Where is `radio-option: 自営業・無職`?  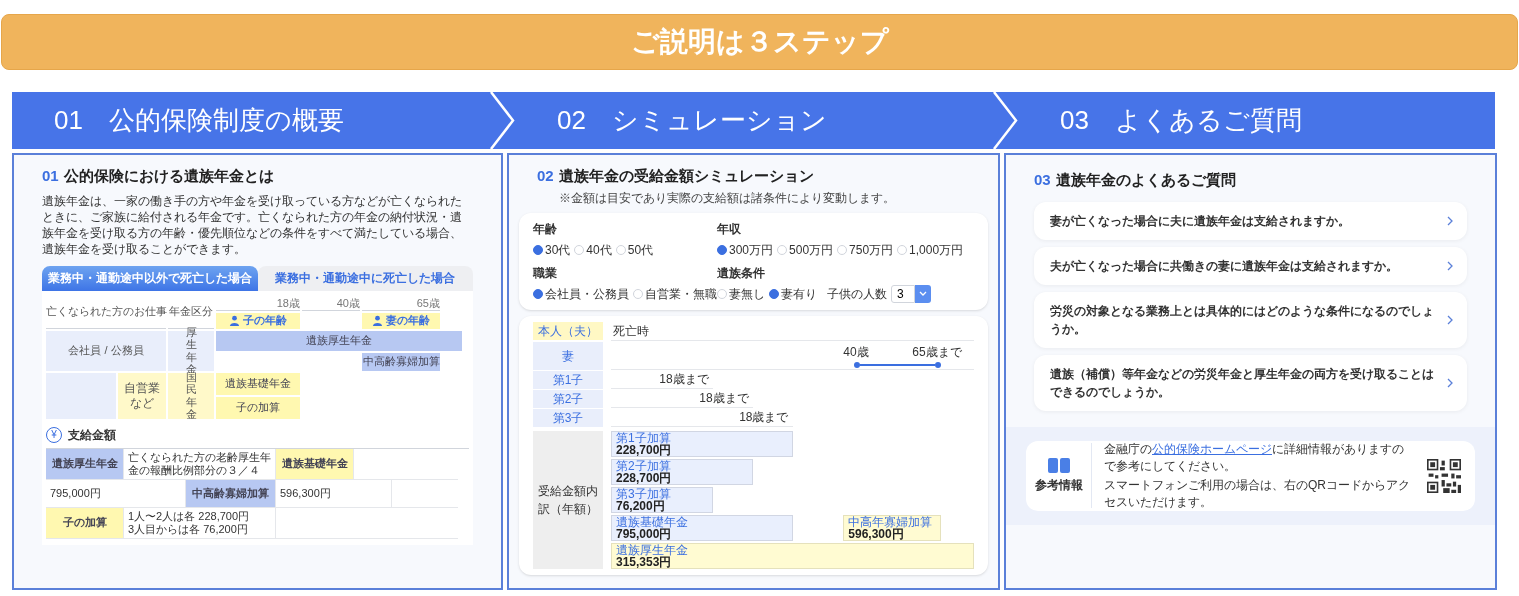
radio-option: 自営業・無職 is located at coordinates (675, 293).